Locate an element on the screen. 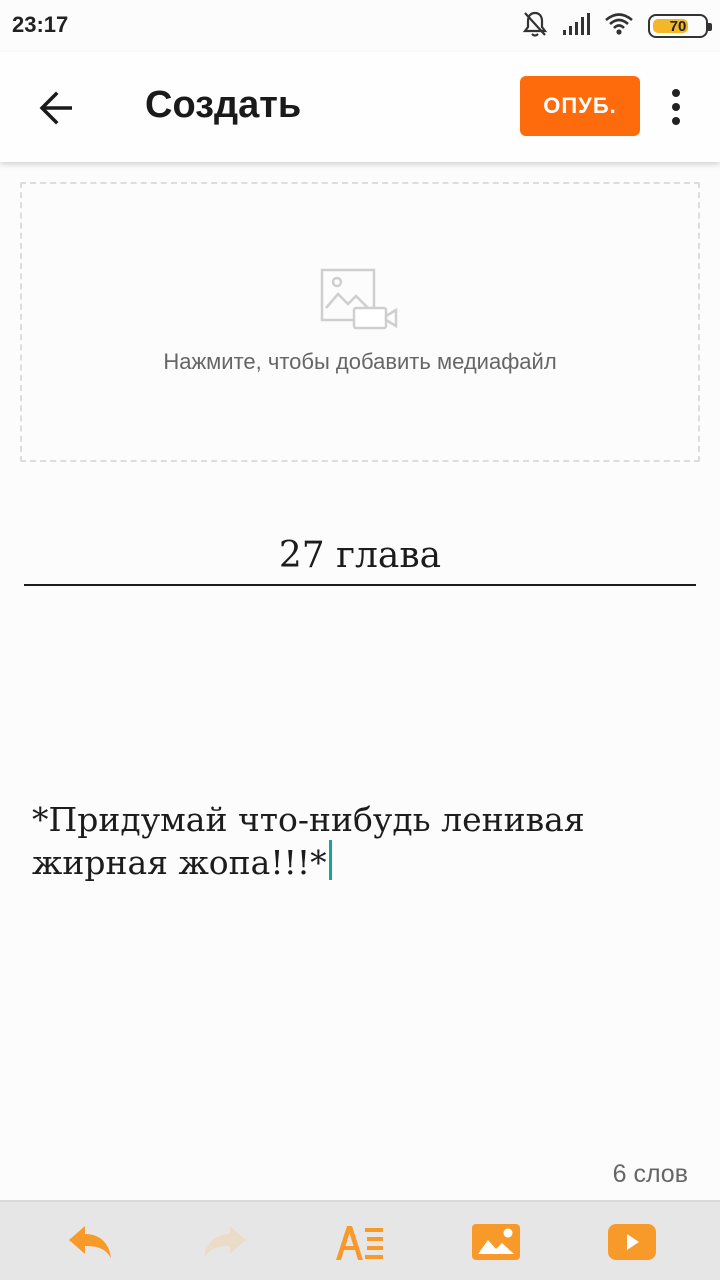  arrow-left-icon is located at coordinates (55, 108).